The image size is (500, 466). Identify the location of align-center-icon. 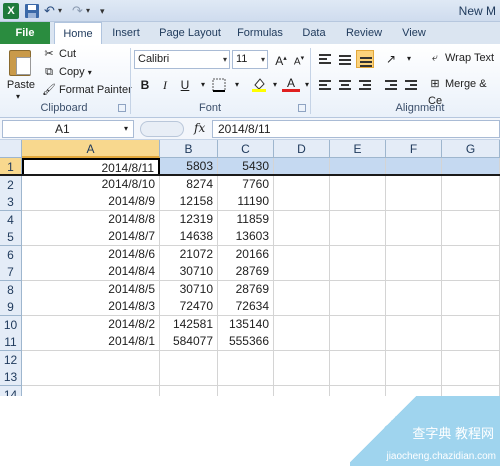
(345, 85).